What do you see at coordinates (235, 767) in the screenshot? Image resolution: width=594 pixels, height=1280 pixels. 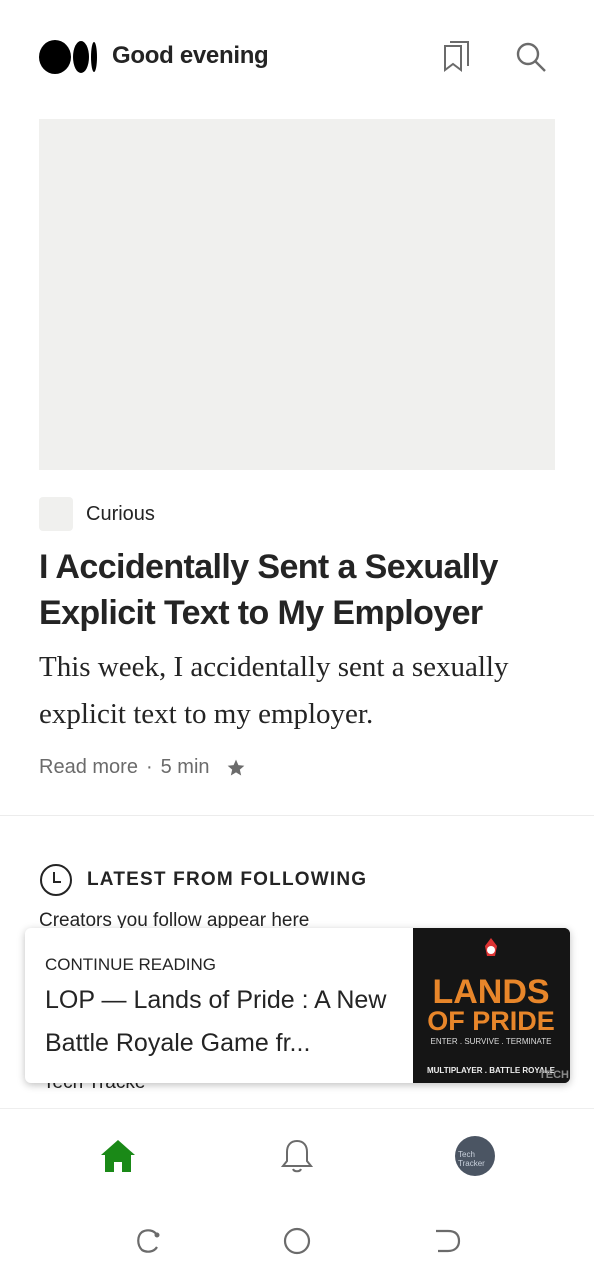 I see `star-icon` at bounding box center [235, 767].